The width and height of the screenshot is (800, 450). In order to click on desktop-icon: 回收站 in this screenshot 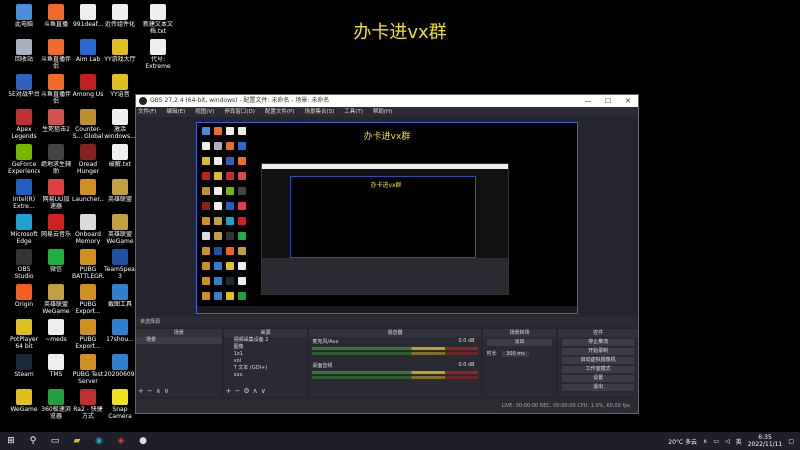, I will do `click(24, 51)`.